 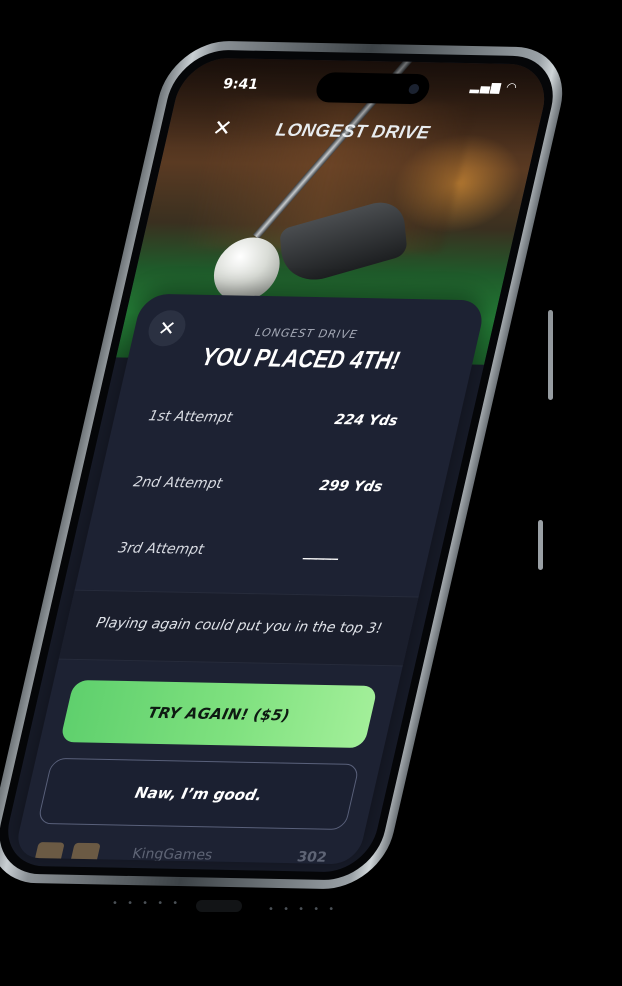 What do you see at coordinates (240, 84) in the screenshot?
I see `status-time: 9:41` at bounding box center [240, 84].